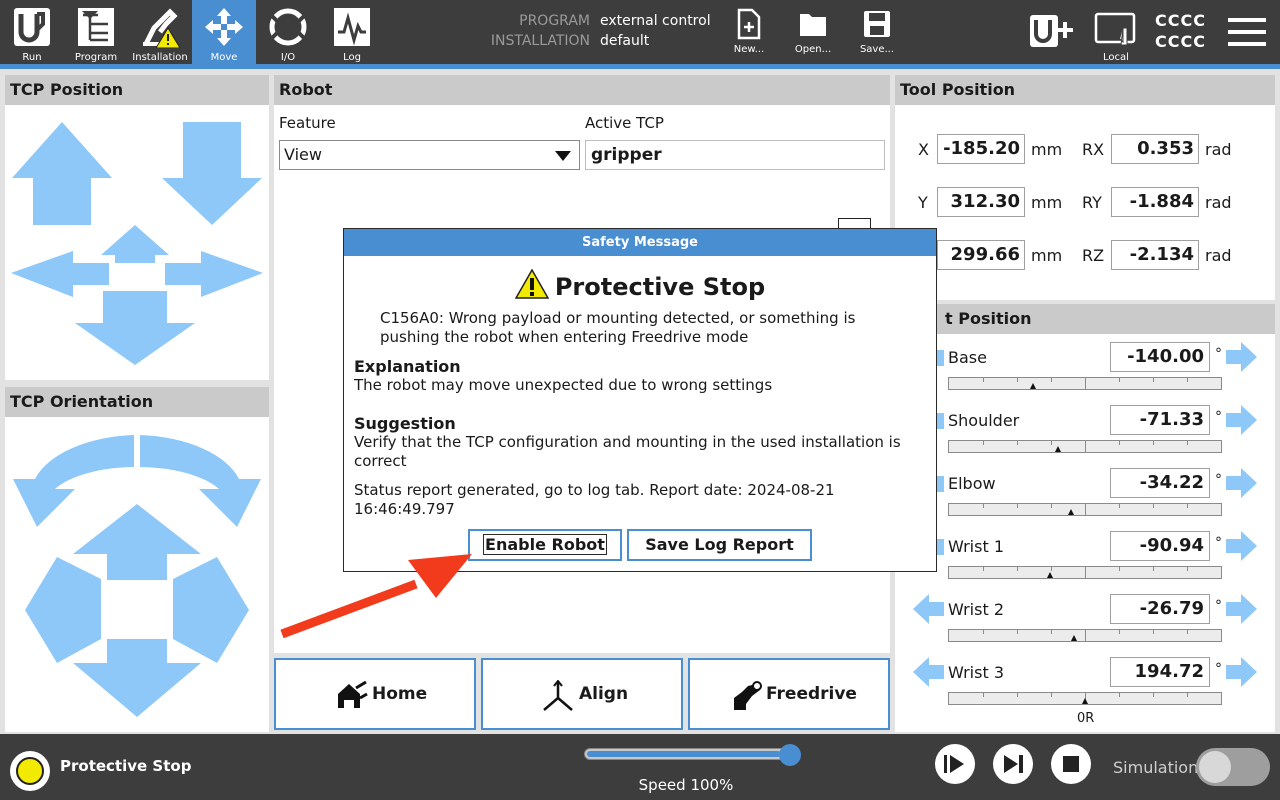  What do you see at coordinates (224, 32) in the screenshot?
I see `tab-move: Move` at bounding box center [224, 32].